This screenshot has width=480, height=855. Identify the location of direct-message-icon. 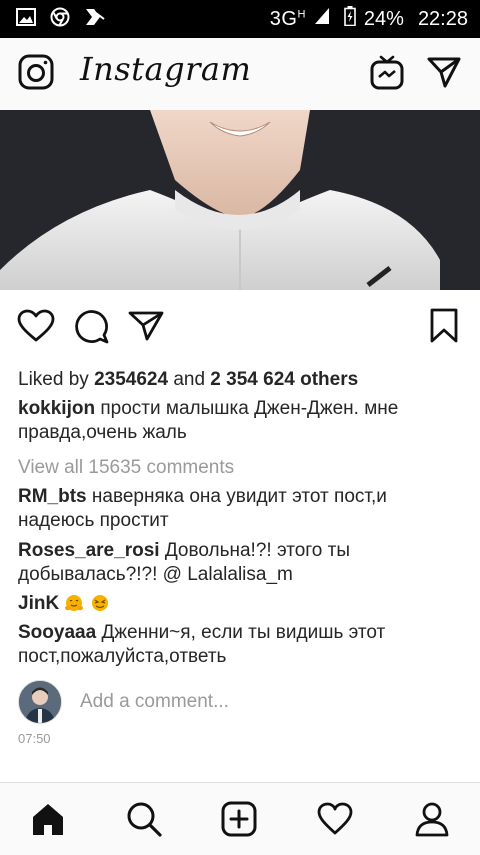
(444, 72).